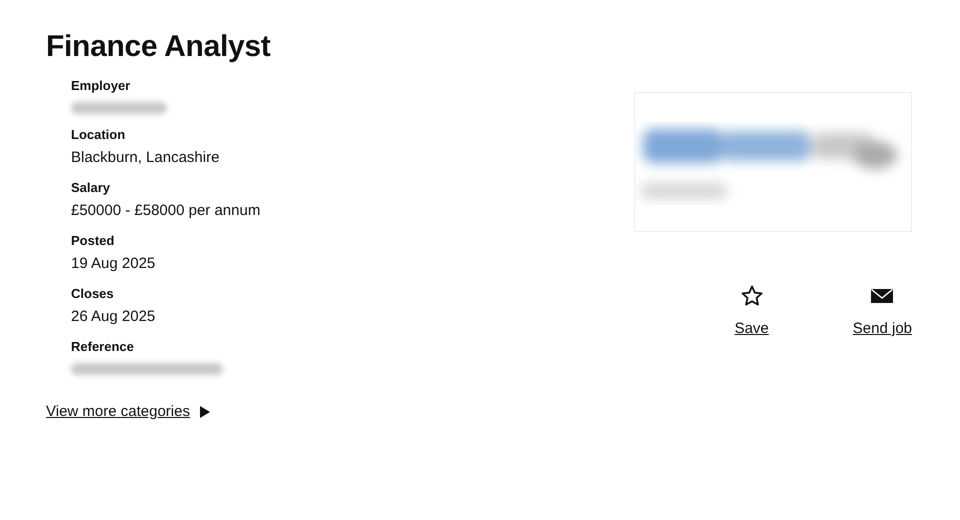  What do you see at coordinates (205, 412) in the screenshot?
I see `triangle-icon` at bounding box center [205, 412].